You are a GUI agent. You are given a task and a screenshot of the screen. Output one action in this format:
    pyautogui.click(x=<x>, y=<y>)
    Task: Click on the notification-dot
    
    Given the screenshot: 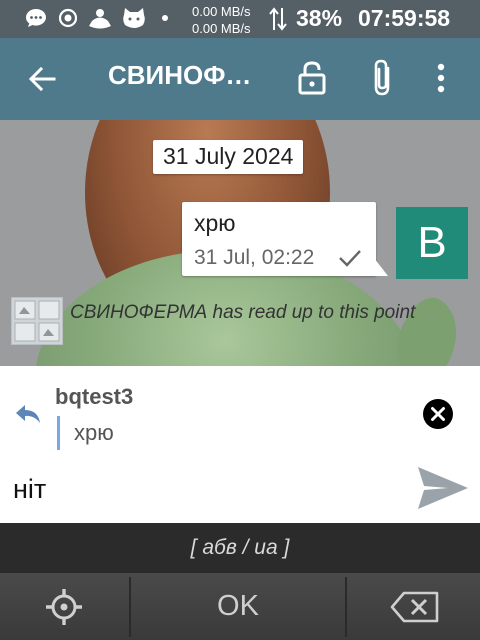 What is the action you would take?
    pyautogui.click(x=165, y=18)
    